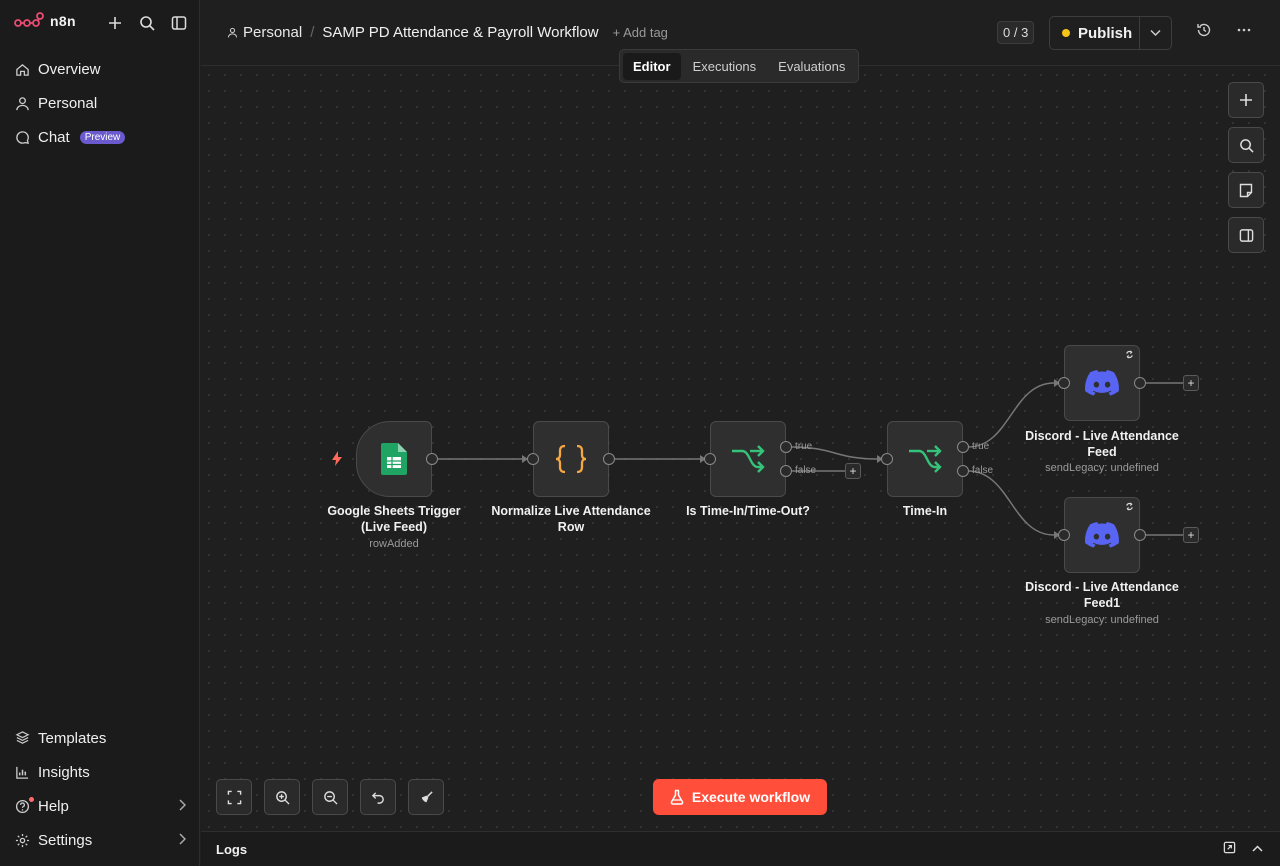 The width and height of the screenshot is (1280, 866). I want to click on workflow-title: SAMP PD Attendance & Payroll Workflow, so click(460, 32).